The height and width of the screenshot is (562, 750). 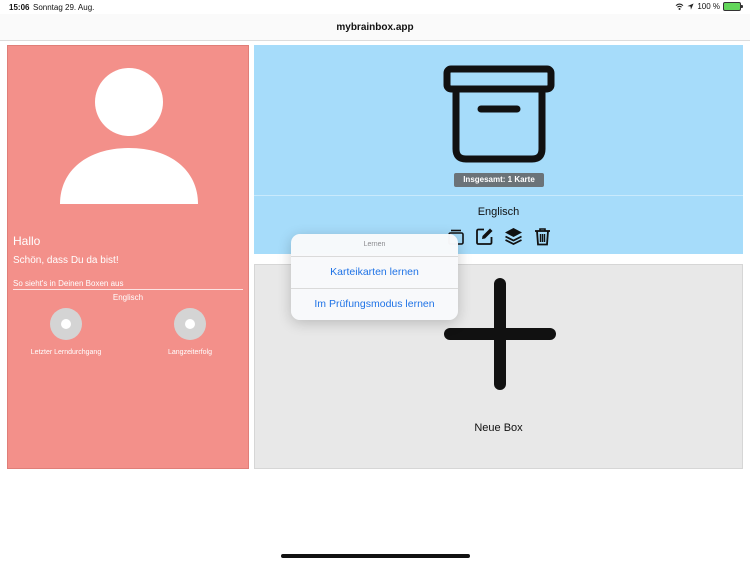 What do you see at coordinates (27, 241) in the screenshot?
I see `greeting: Hallo` at bounding box center [27, 241].